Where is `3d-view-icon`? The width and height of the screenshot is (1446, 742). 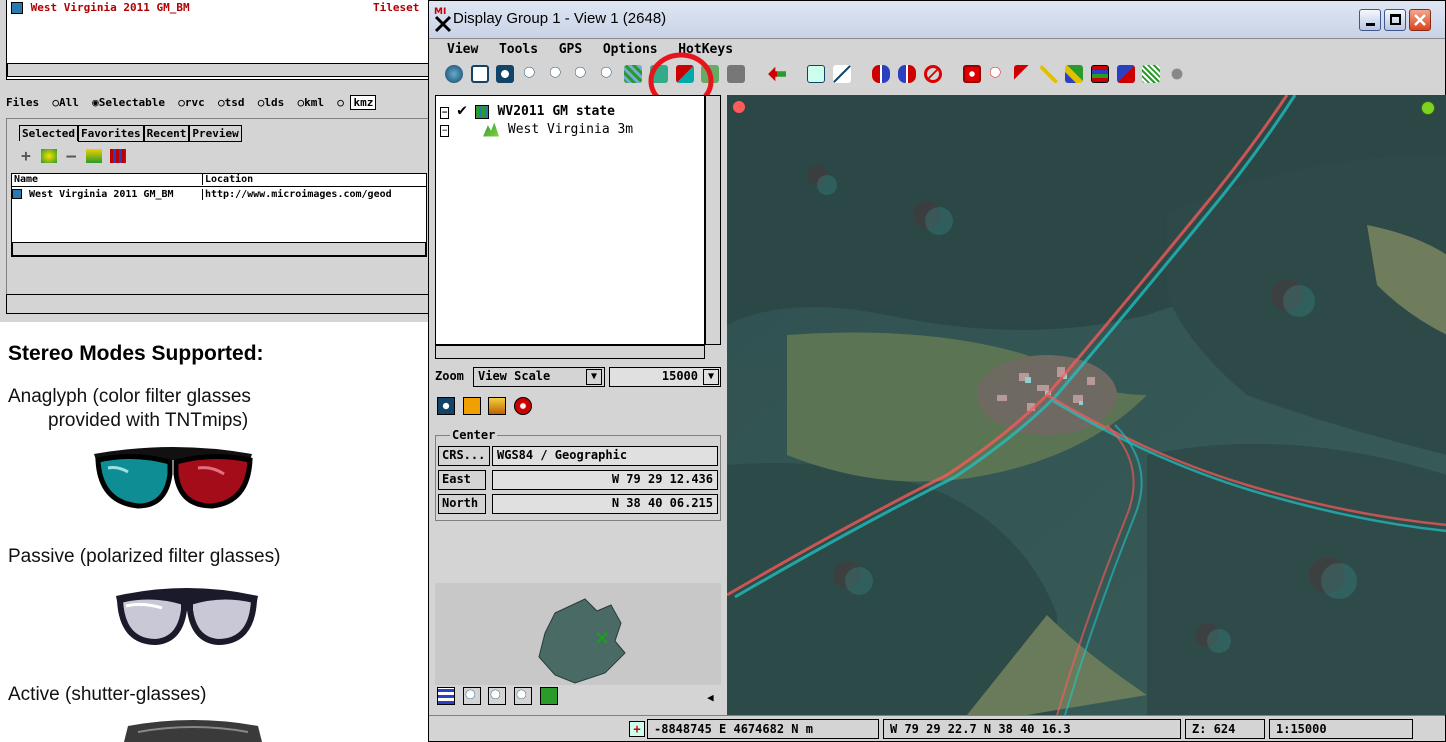
3d-view-icon is located at coordinates (1176, 74).